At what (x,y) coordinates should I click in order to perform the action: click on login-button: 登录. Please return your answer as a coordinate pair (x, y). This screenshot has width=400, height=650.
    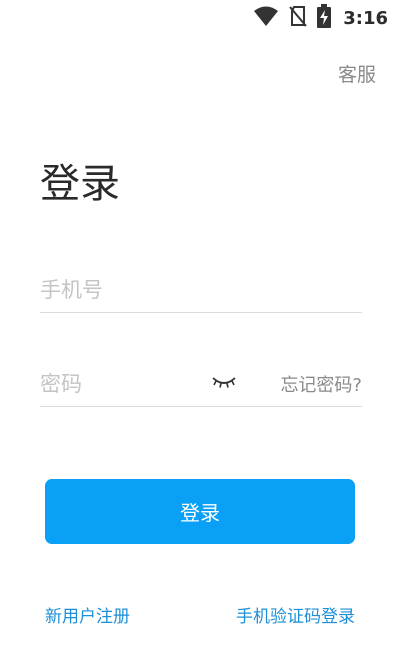
    Looking at the image, I should click on (200, 511).